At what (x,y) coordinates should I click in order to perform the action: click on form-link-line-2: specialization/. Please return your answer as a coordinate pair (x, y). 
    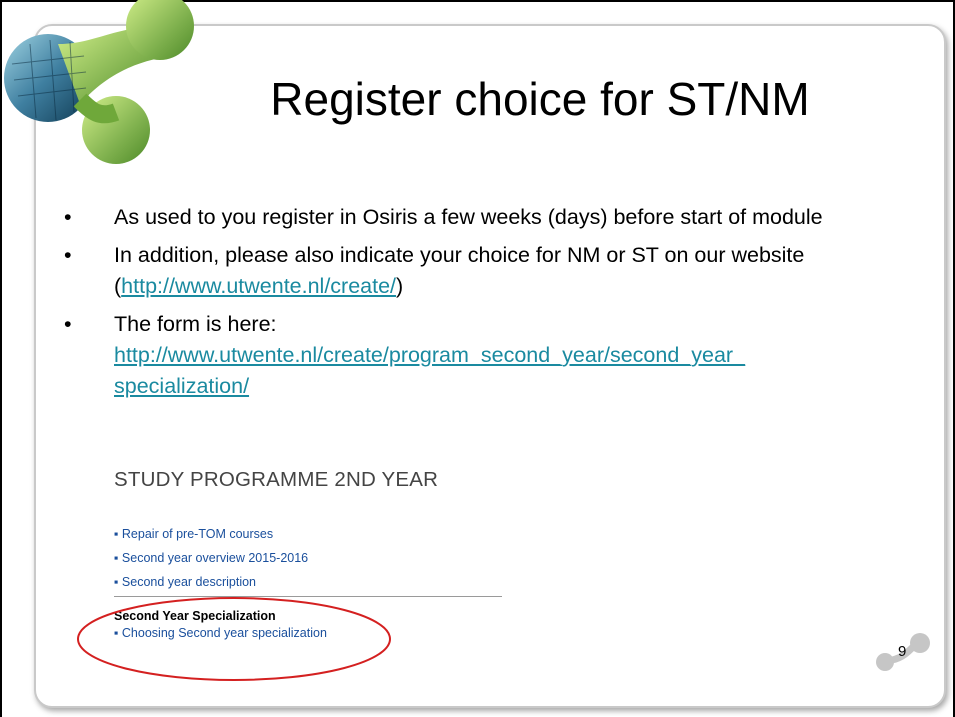
    Looking at the image, I should click on (182, 386).